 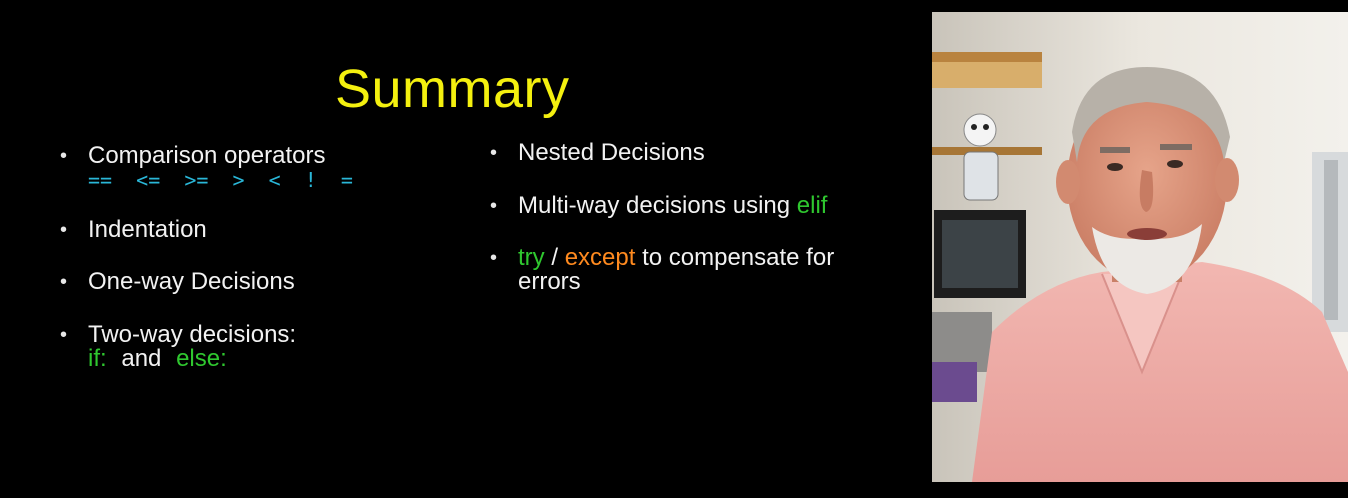 I want to click on bullet-two-way: • Two-way decisions: if: and else:, so click(x=206, y=346).